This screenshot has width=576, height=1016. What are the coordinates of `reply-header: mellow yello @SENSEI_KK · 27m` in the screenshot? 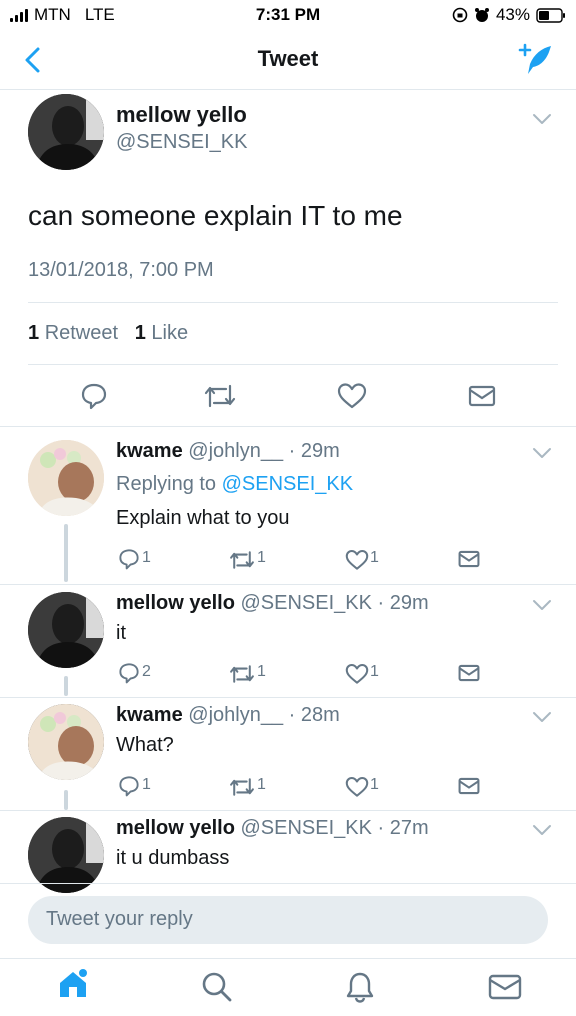 It's located at (272, 828).